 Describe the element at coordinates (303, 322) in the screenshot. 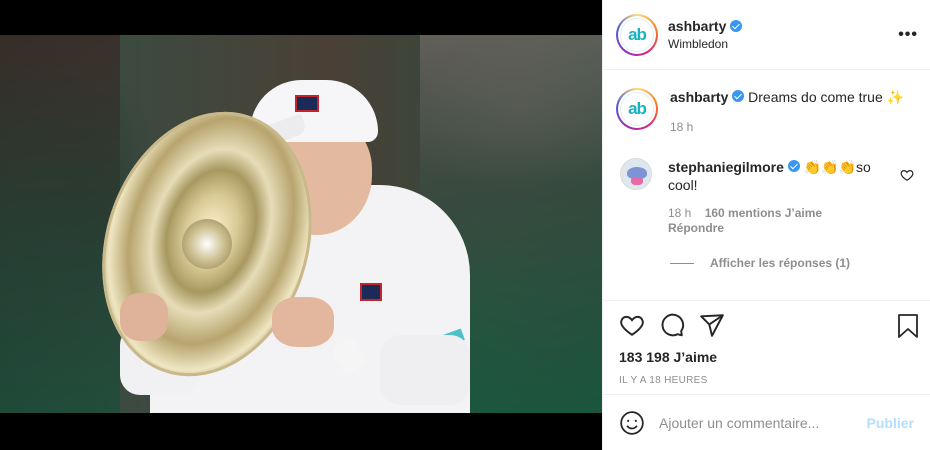

I see `player-hand-right` at that location.